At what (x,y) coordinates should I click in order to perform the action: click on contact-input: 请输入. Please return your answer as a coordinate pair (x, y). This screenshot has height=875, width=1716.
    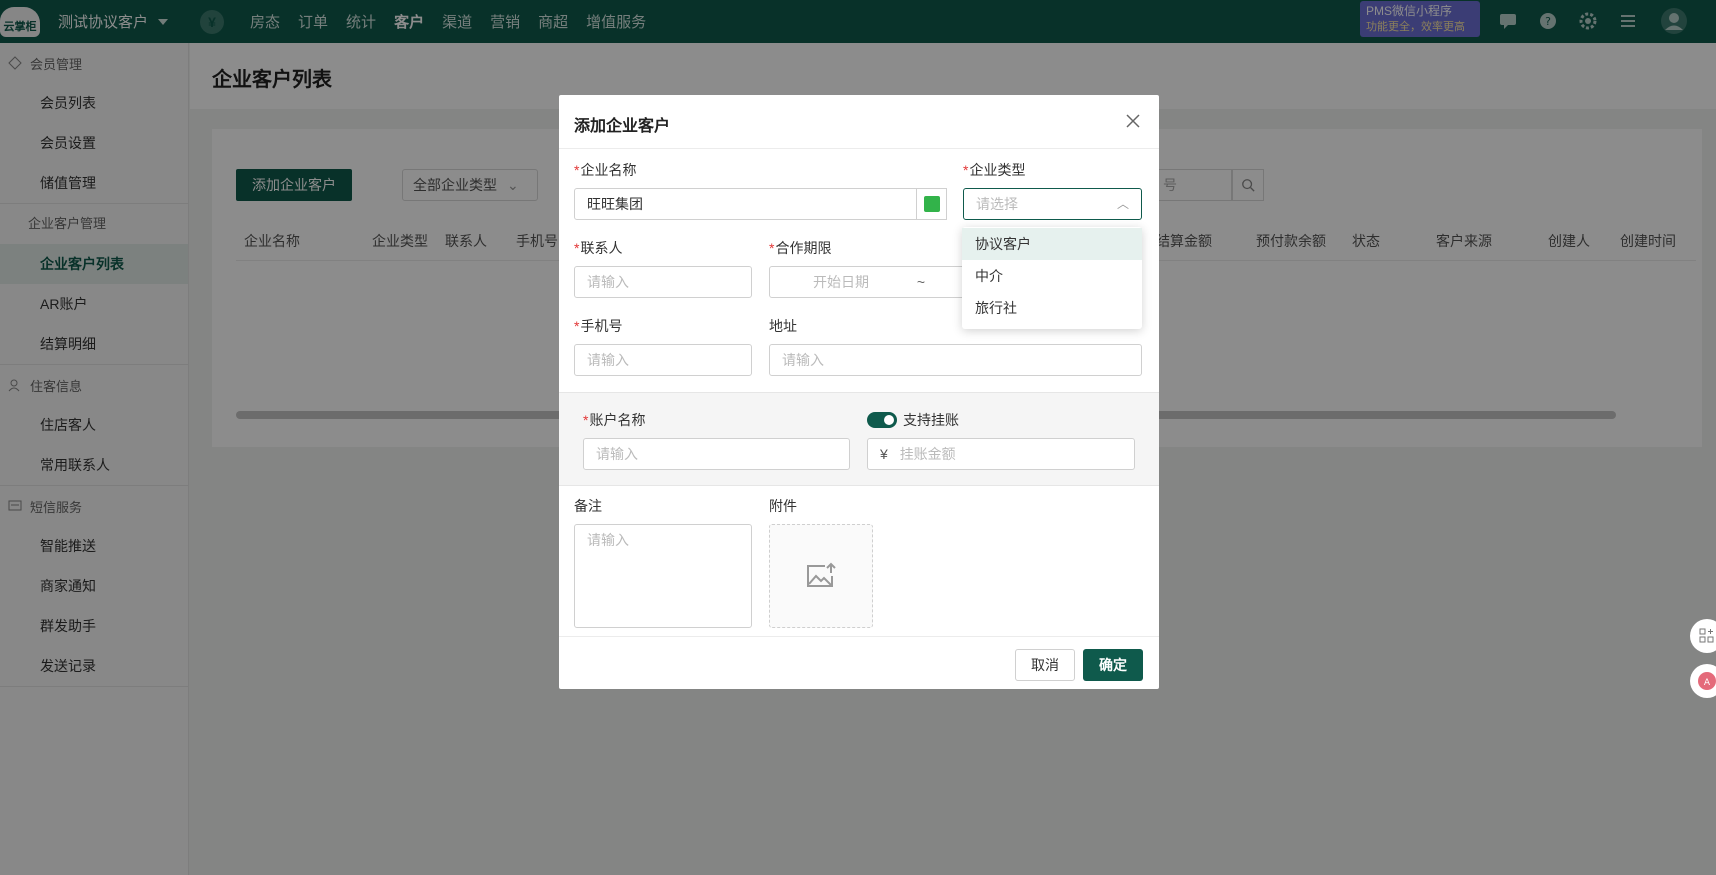
    Looking at the image, I should click on (663, 282).